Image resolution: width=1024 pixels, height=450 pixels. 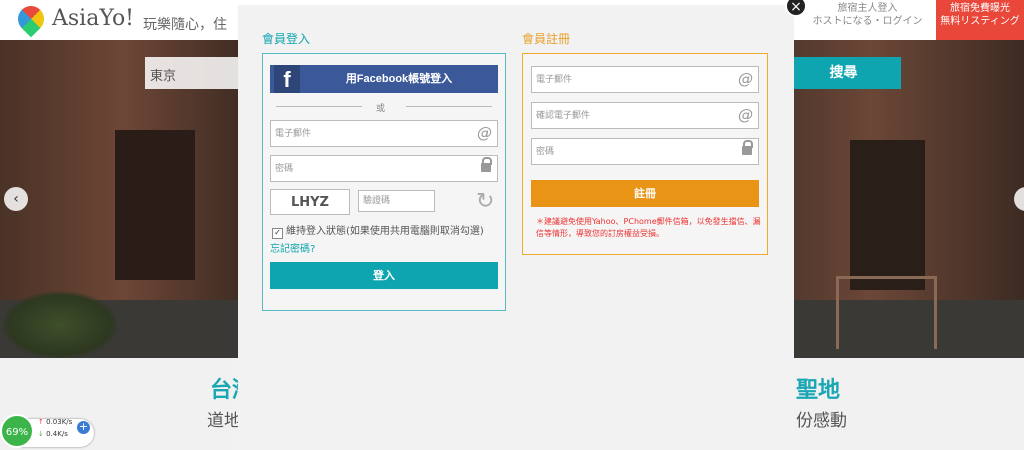 I want to click on or-text: 或, so click(x=381, y=109).